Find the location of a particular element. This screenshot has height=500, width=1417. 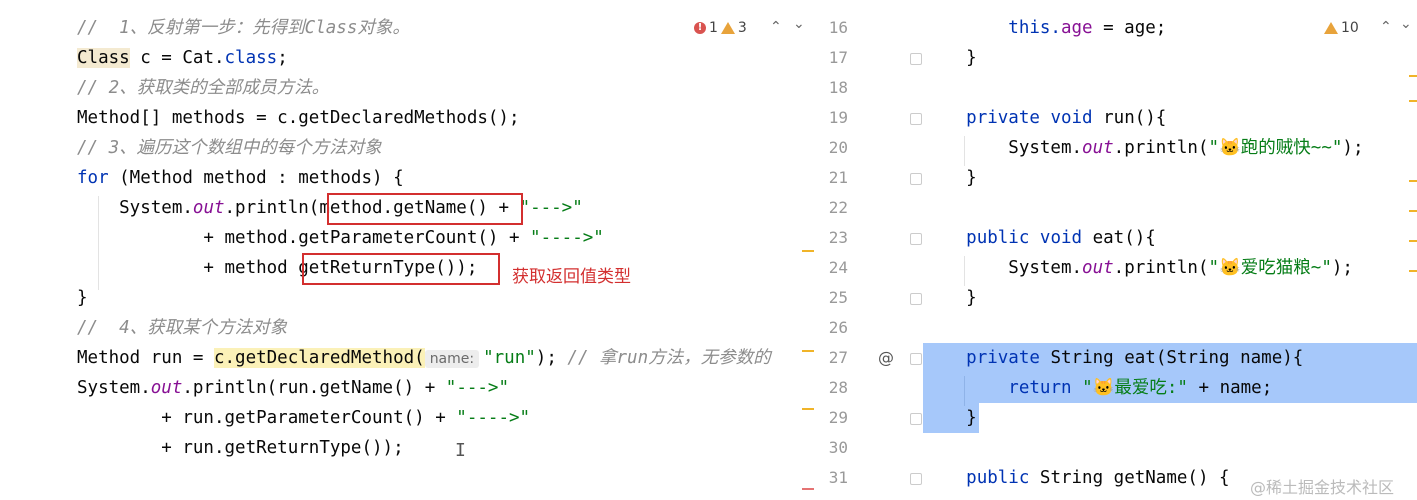

warning-icon is located at coordinates (727, 28).